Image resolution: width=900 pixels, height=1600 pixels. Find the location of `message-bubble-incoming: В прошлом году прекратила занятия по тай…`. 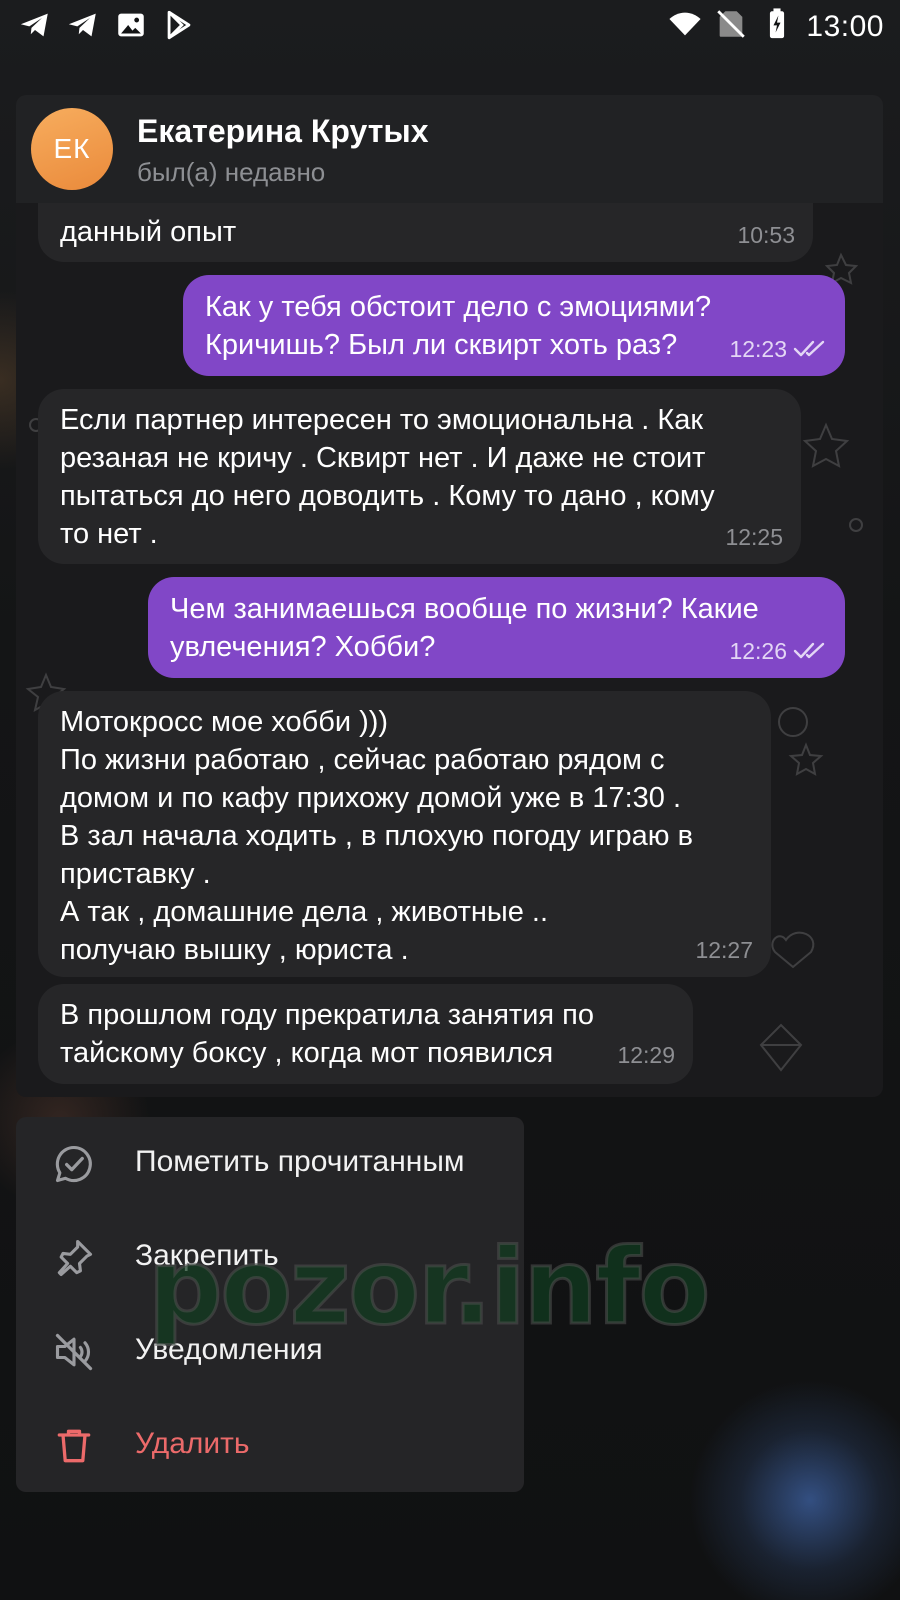

message-bubble-incoming: В прошлом году прекратила занятия по тай… is located at coordinates (365, 1034).